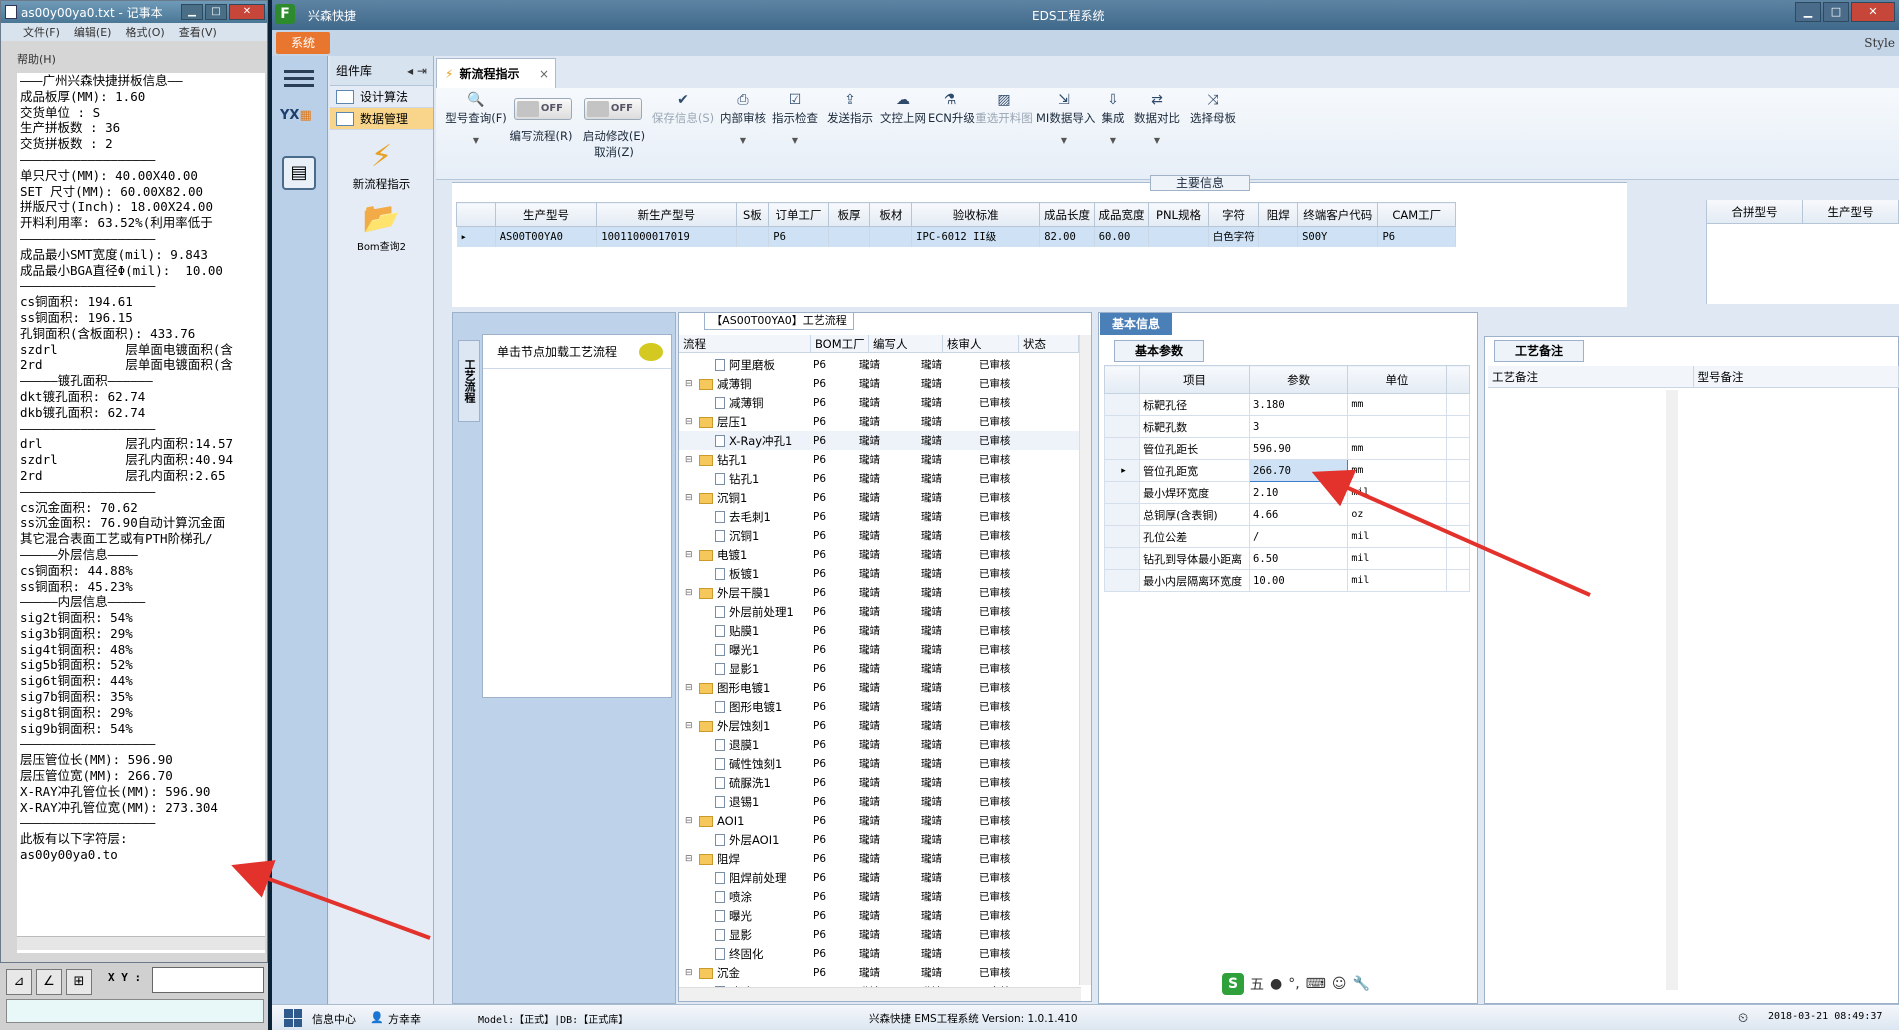 This screenshot has height=1030, width=1899. I want to click on close-icon: ✕, so click(1873, 12).